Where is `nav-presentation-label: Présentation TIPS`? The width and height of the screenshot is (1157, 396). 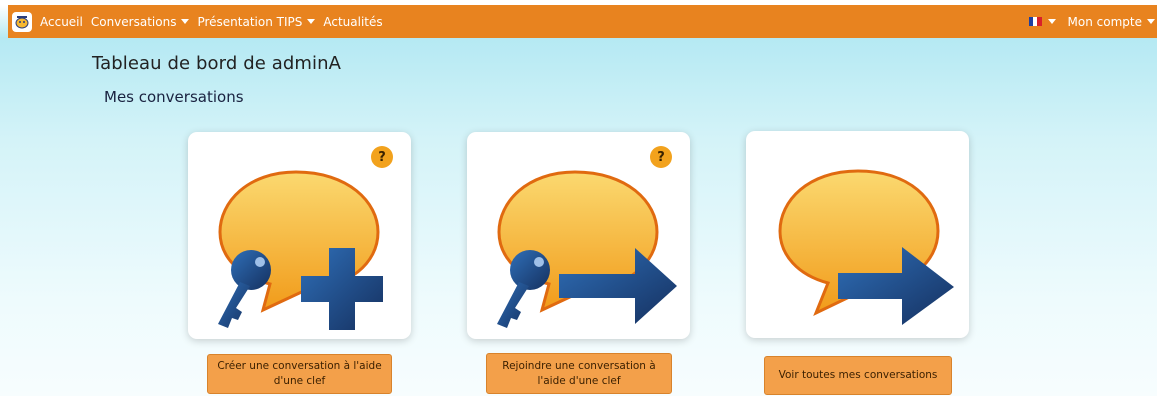 nav-presentation-label: Présentation TIPS is located at coordinates (250, 21).